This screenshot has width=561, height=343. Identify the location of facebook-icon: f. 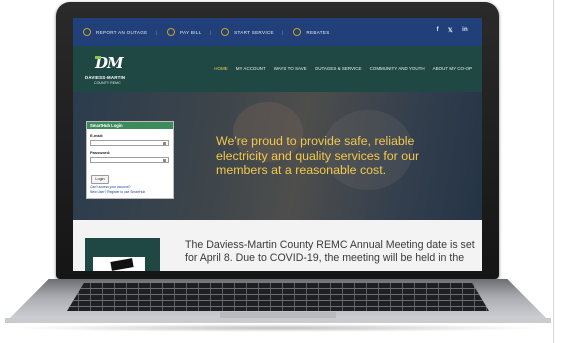
(438, 30).